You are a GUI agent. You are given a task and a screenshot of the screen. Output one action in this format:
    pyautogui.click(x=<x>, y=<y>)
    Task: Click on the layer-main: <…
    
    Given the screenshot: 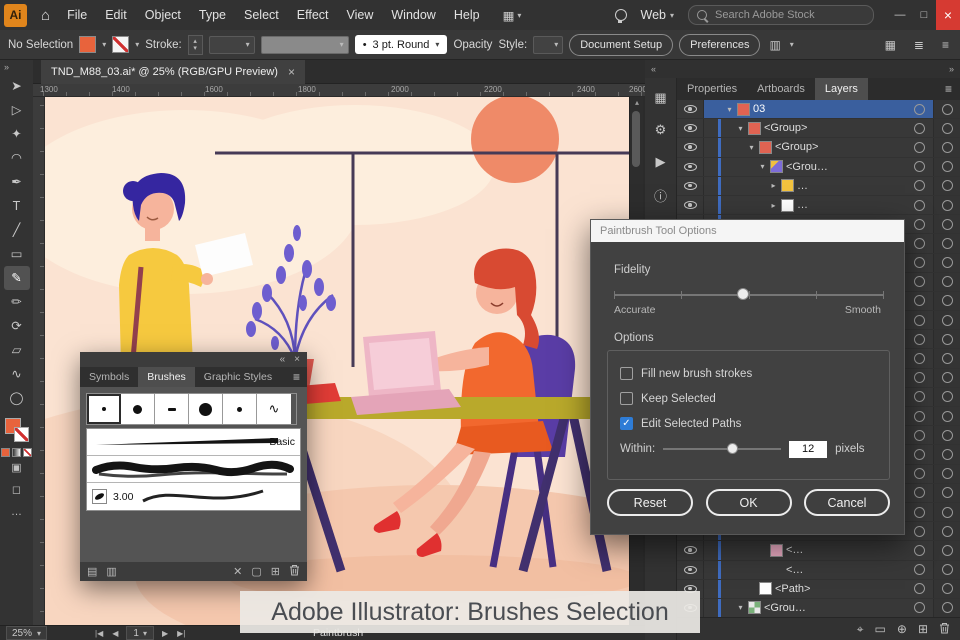 What is the action you would take?
    pyautogui.click(x=818, y=550)
    